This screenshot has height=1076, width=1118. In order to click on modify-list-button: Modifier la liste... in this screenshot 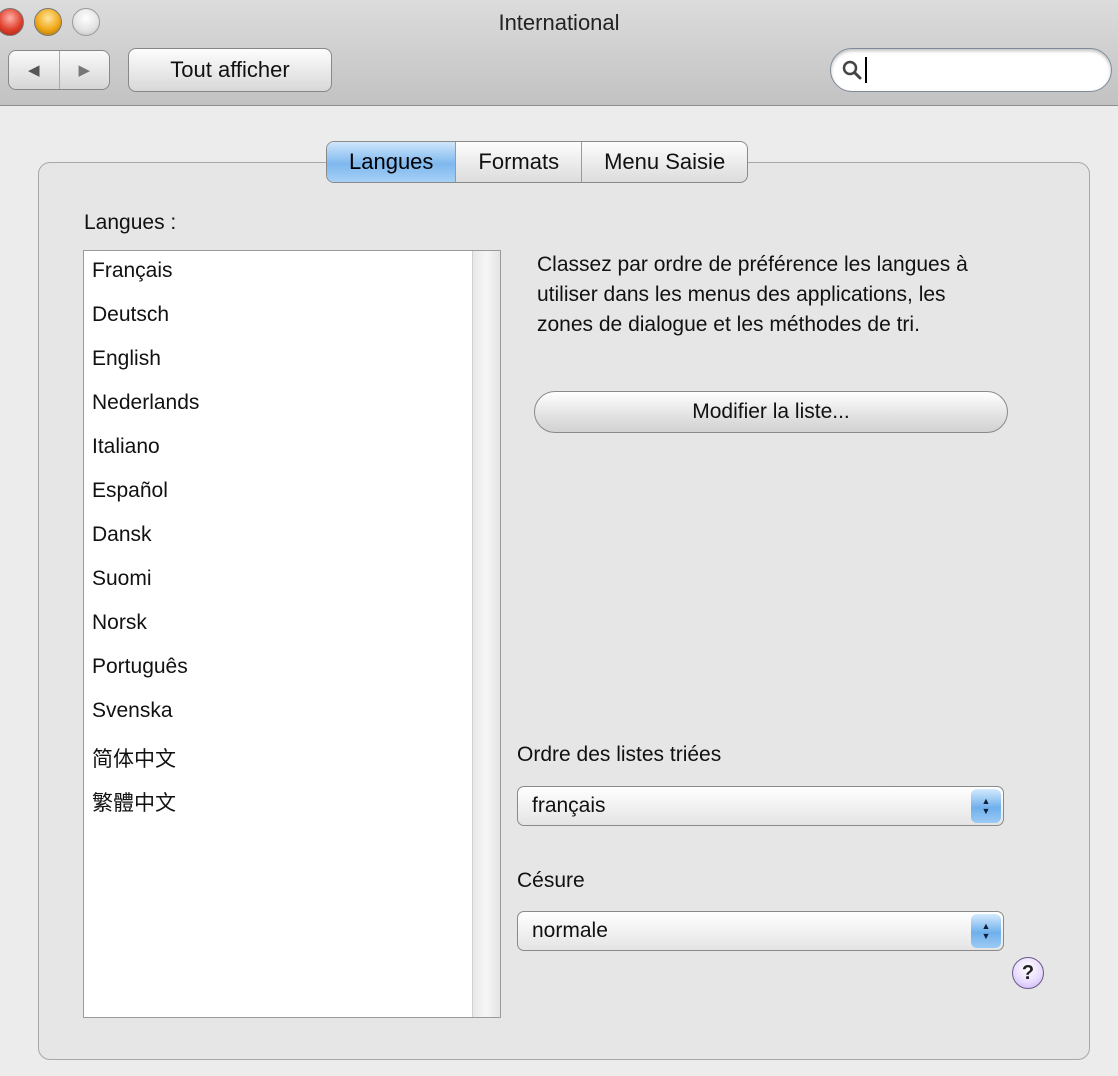, I will do `click(771, 412)`.